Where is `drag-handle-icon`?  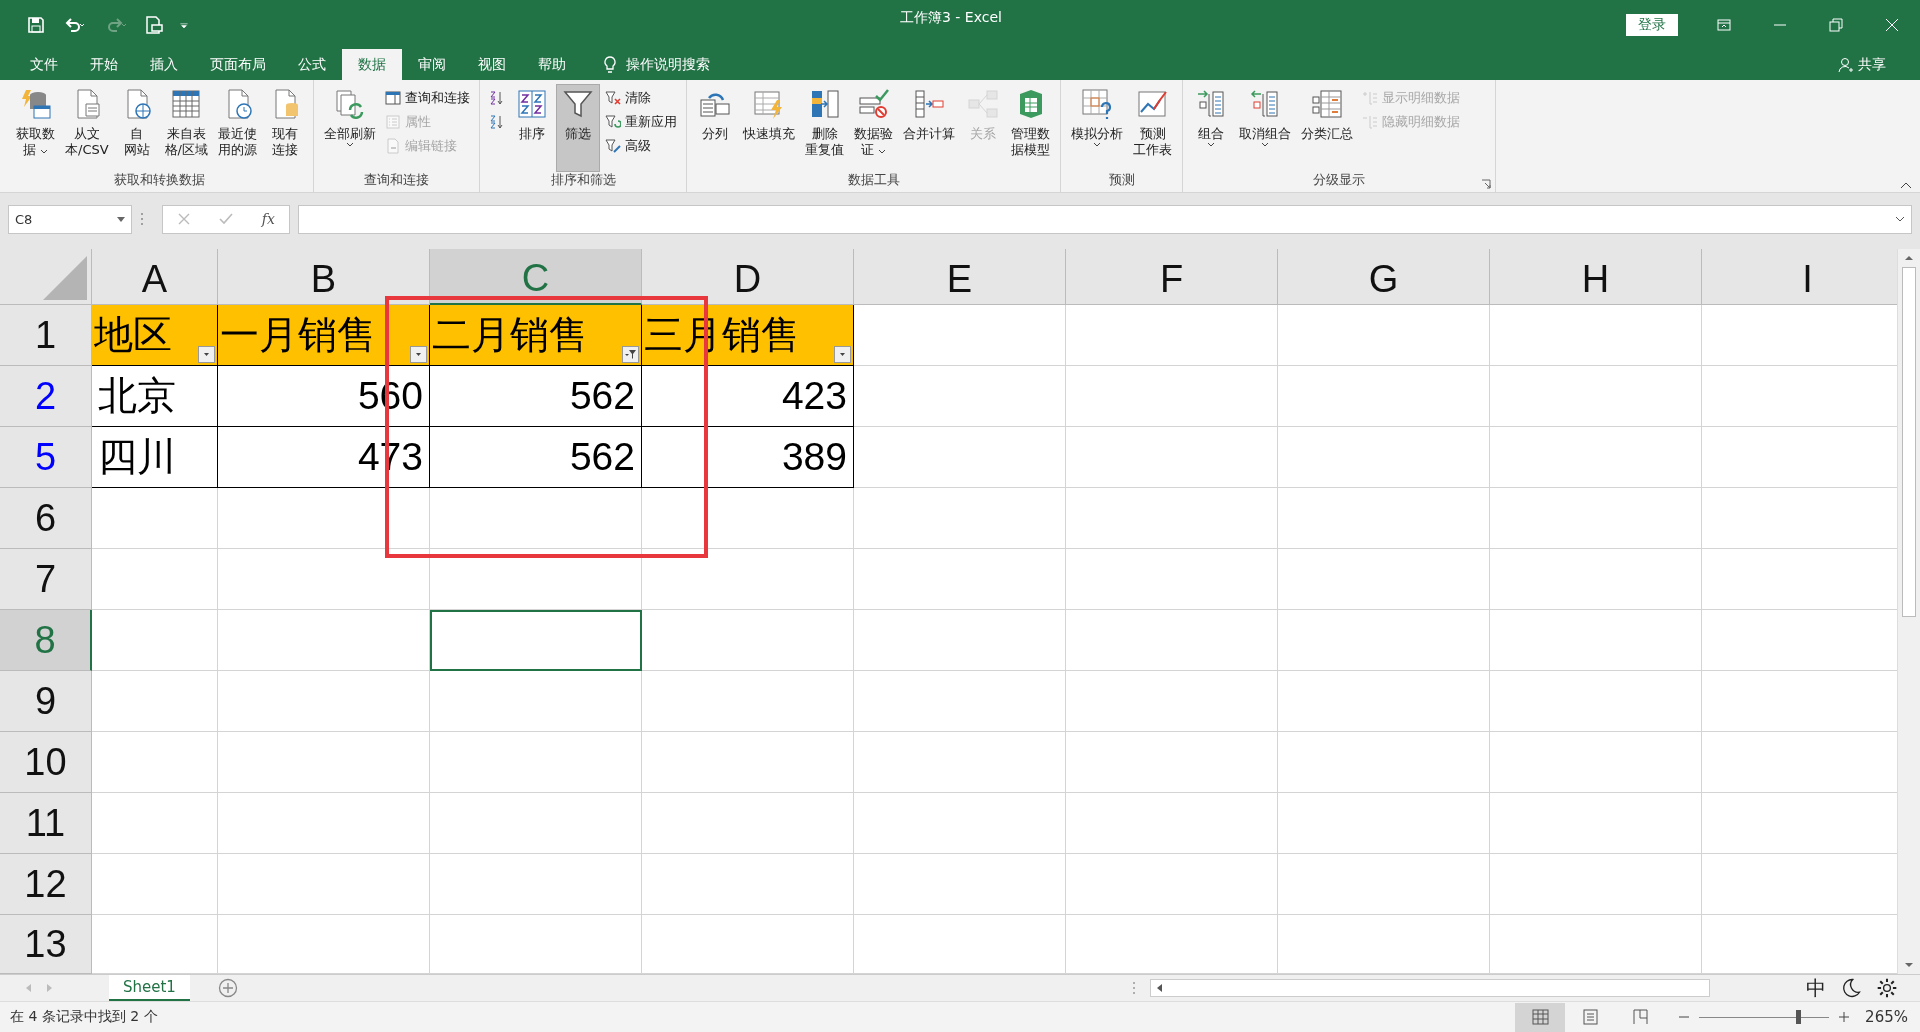 drag-handle-icon is located at coordinates (142, 219).